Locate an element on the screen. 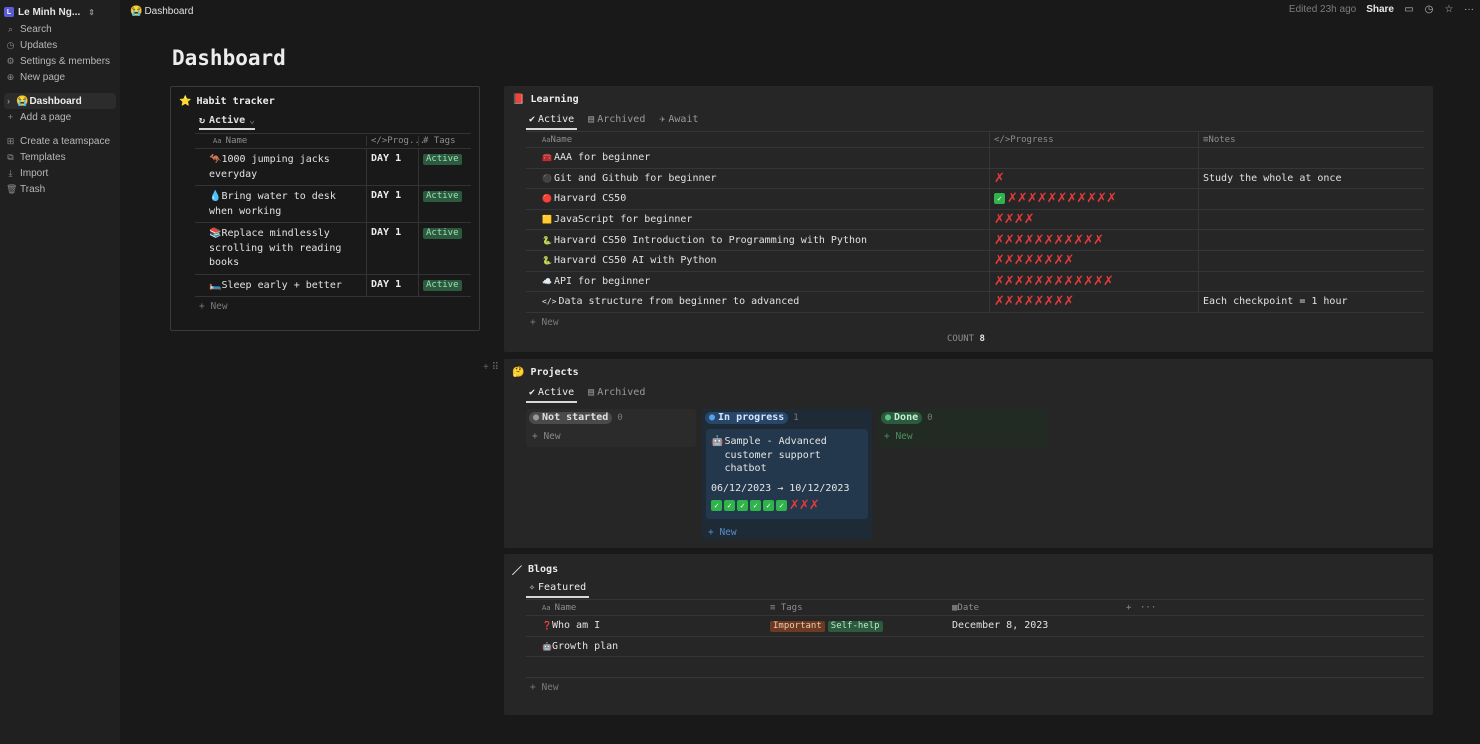 The height and width of the screenshot is (744, 1480). blog-date: December 8, 2023 is located at coordinates (1000, 626).